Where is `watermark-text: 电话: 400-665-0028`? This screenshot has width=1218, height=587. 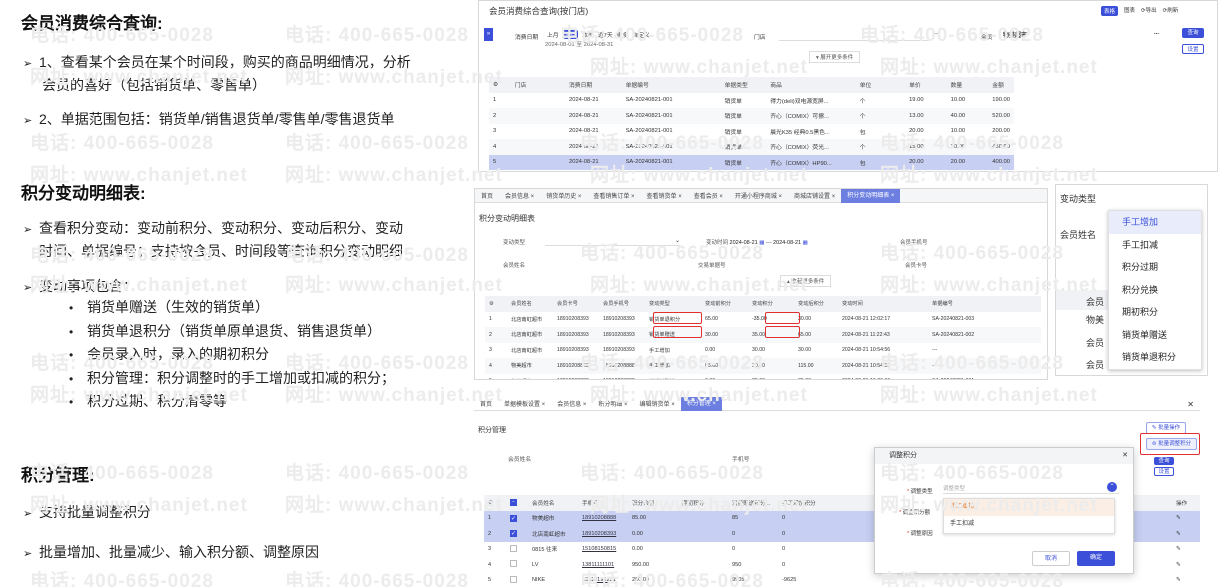
watermark-text: 电话: 400-665-0028 is located at coordinates (377, 143).